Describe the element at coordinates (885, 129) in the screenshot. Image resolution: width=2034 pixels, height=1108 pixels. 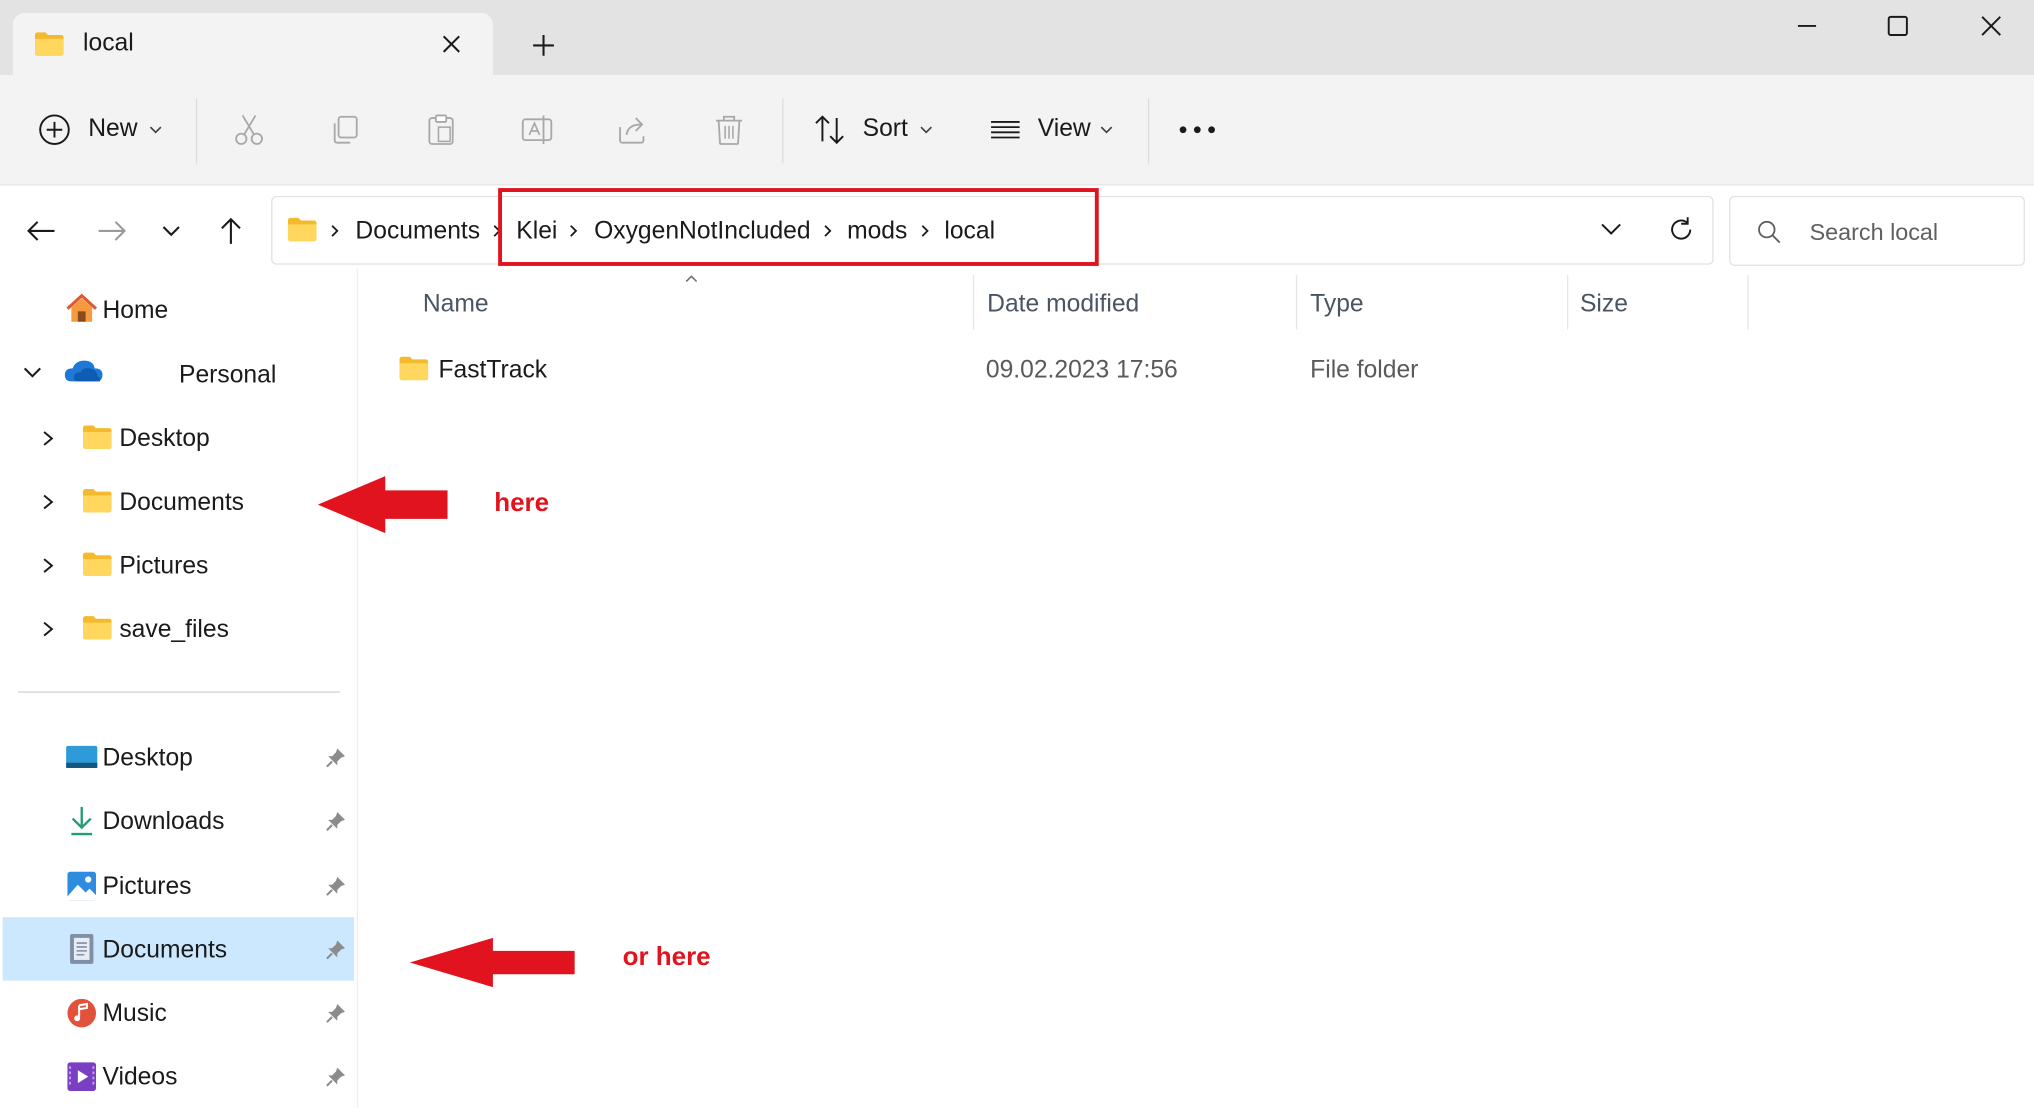
I see `sort-label: Sort` at that location.